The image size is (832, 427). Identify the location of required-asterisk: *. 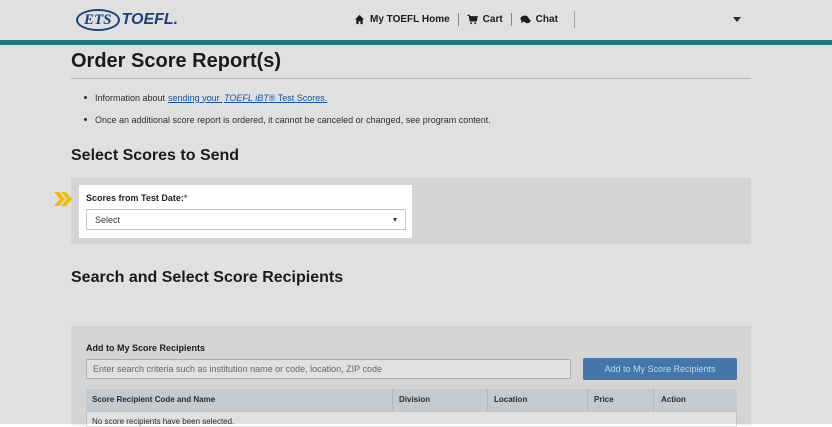
(185, 198).